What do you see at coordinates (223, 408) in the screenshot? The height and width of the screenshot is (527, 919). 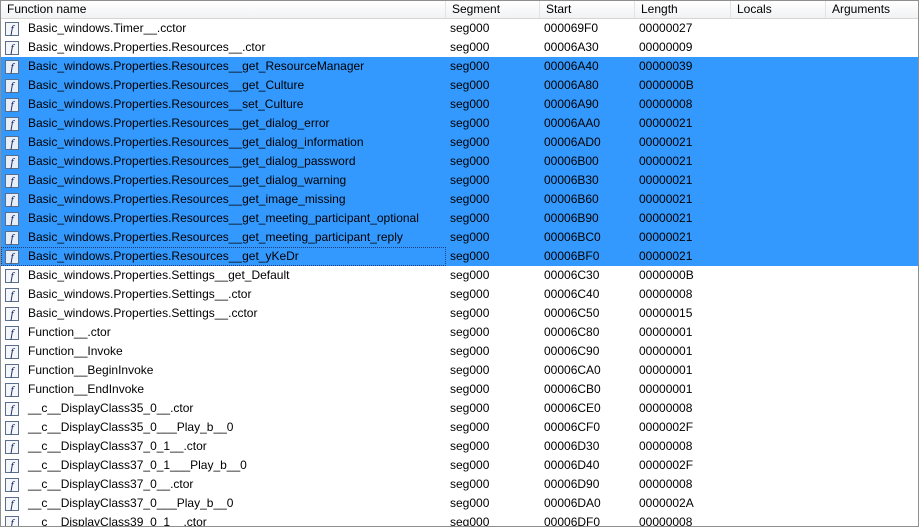 I see `function-name-cell: f __c__DisplayClass35_0__.ctor` at bounding box center [223, 408].